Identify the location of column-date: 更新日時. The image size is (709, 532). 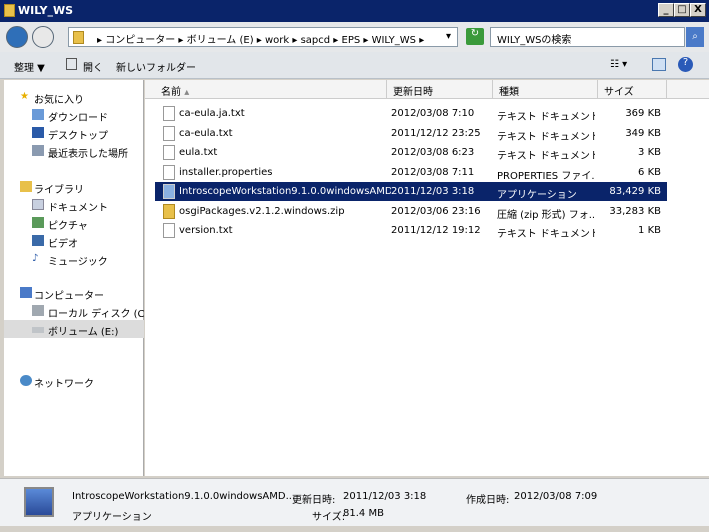
(440, 89).